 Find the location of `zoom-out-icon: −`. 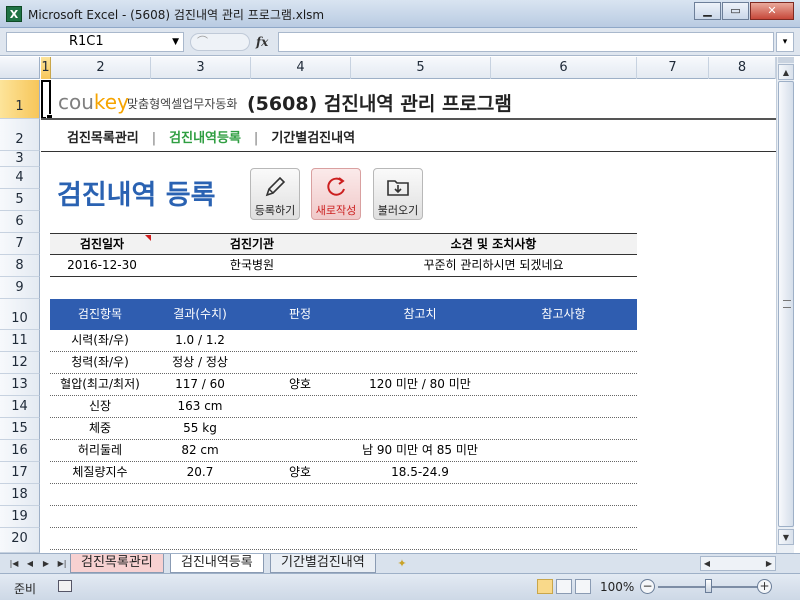

zoom-out-icon: − is located at coordinates (647, 586).